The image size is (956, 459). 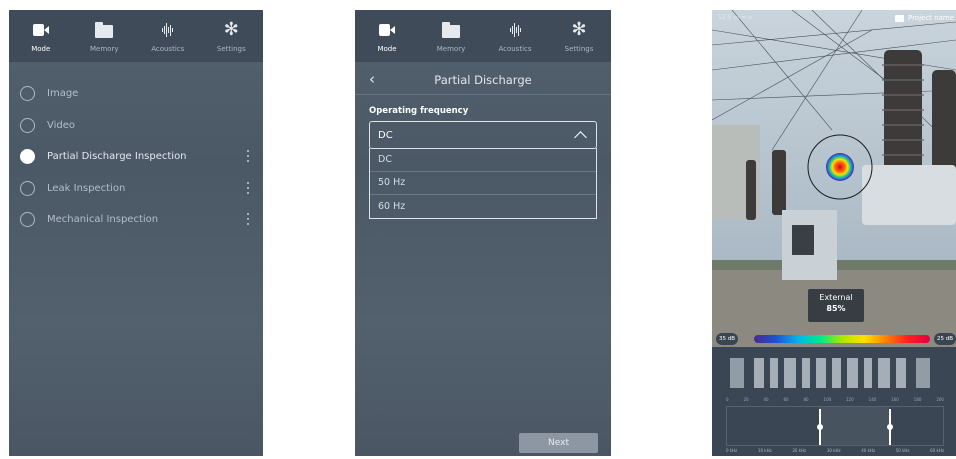 I want to click on option-50hz: 50 Hz, so click(x=483, y=183).